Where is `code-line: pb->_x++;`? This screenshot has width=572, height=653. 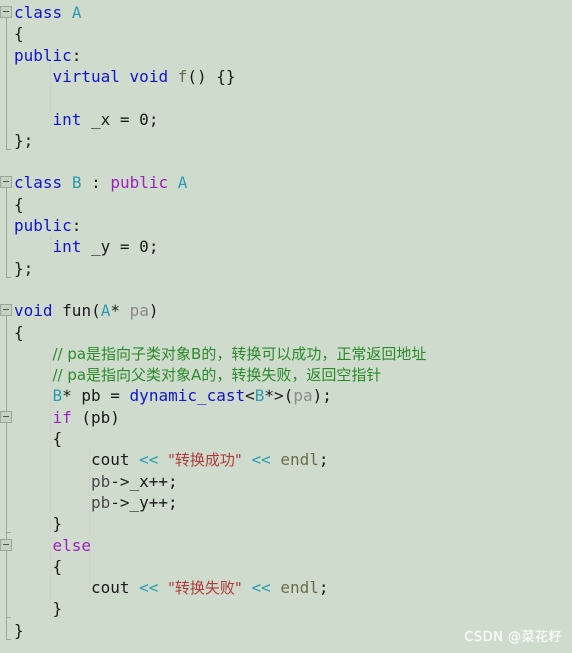
code-line: pb->_x++; is located at coordinates (134, 481).